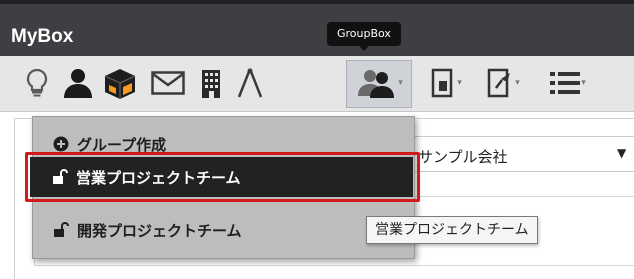 The height and width of the screenshot is (279, 634). Describe the element at coordinates (61, 144) in the screenshot. I see `plus-circle-icon` at that location.